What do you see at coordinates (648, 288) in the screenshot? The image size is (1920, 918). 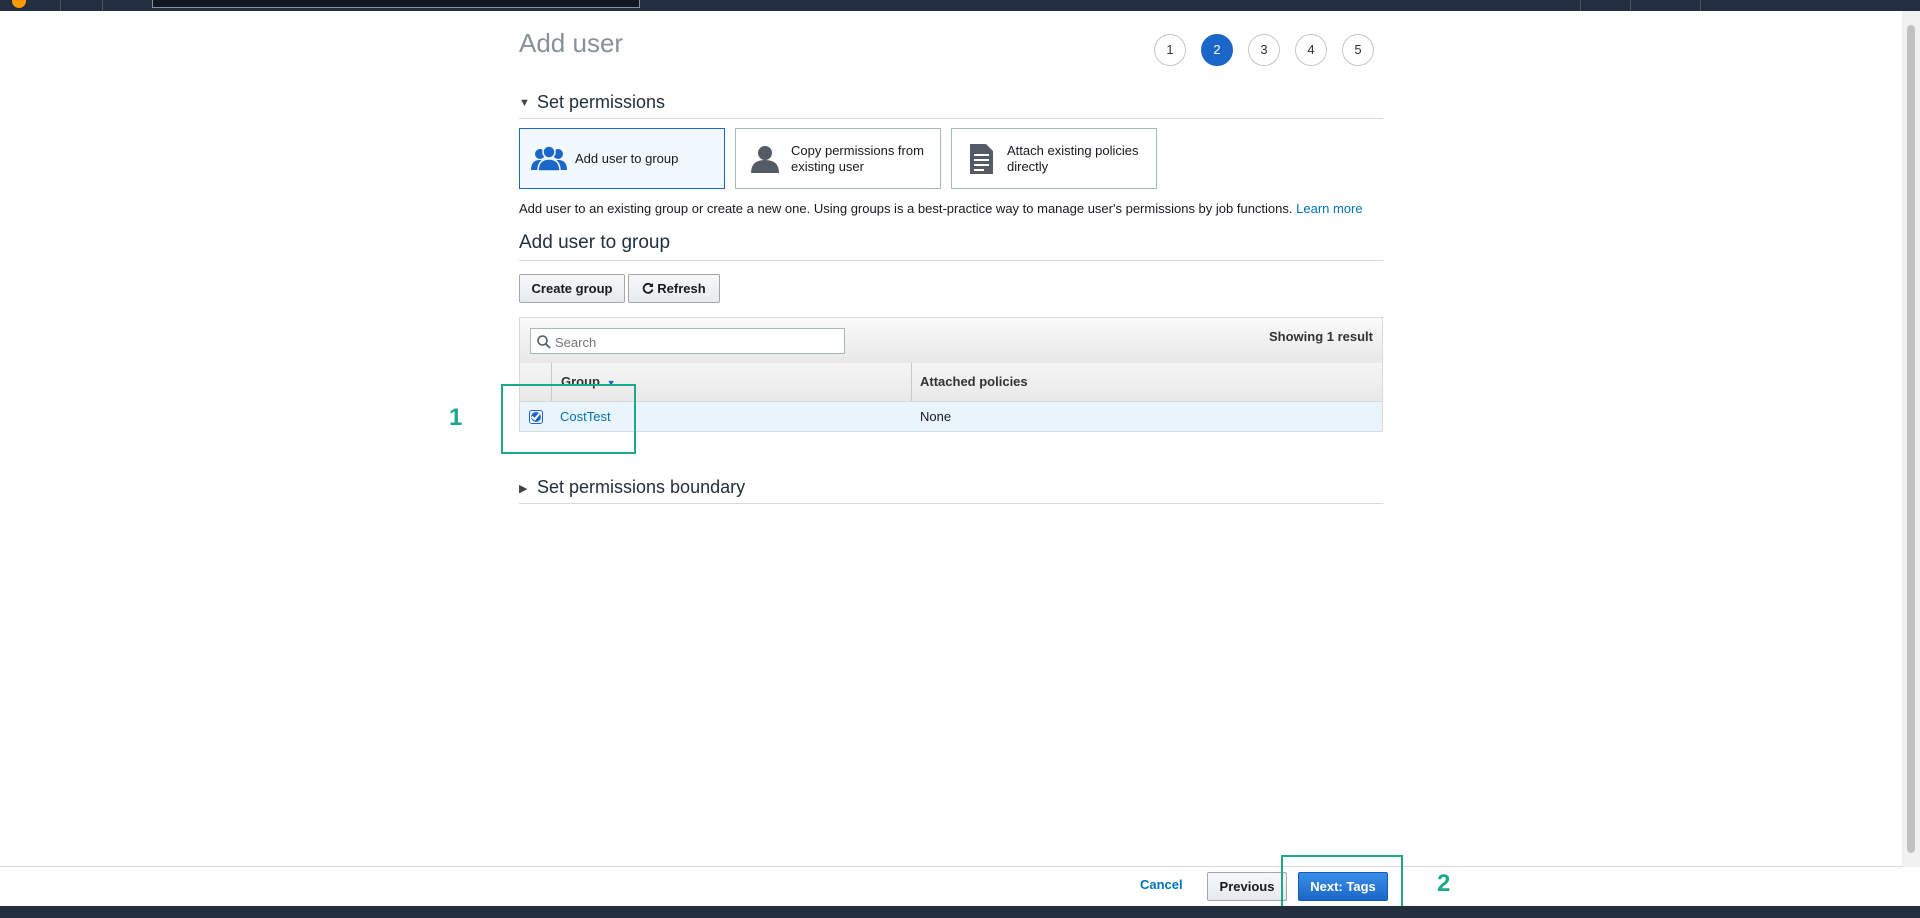 I see `refresh-icon` at bounding box center [648, 288].